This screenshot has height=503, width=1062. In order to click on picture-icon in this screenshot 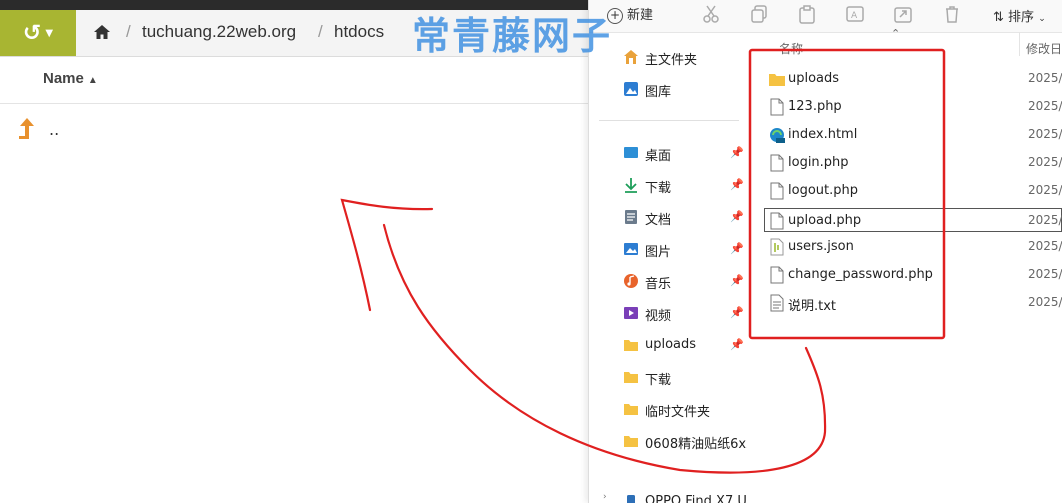, I will do `click(631, 249)`.